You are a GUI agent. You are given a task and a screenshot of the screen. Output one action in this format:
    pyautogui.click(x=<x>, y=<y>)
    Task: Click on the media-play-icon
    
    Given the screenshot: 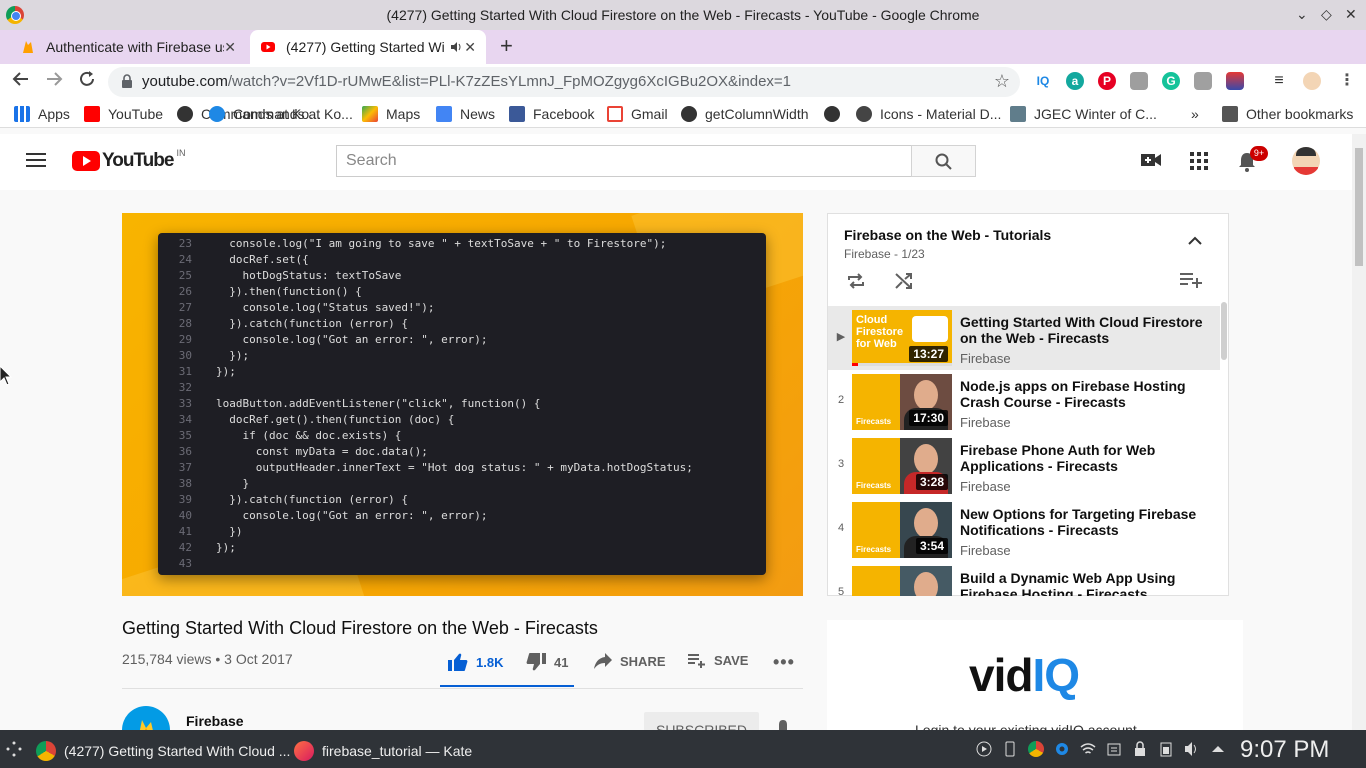 What is the action you would take?
    pyautogui.click(x=984, y=749)
    